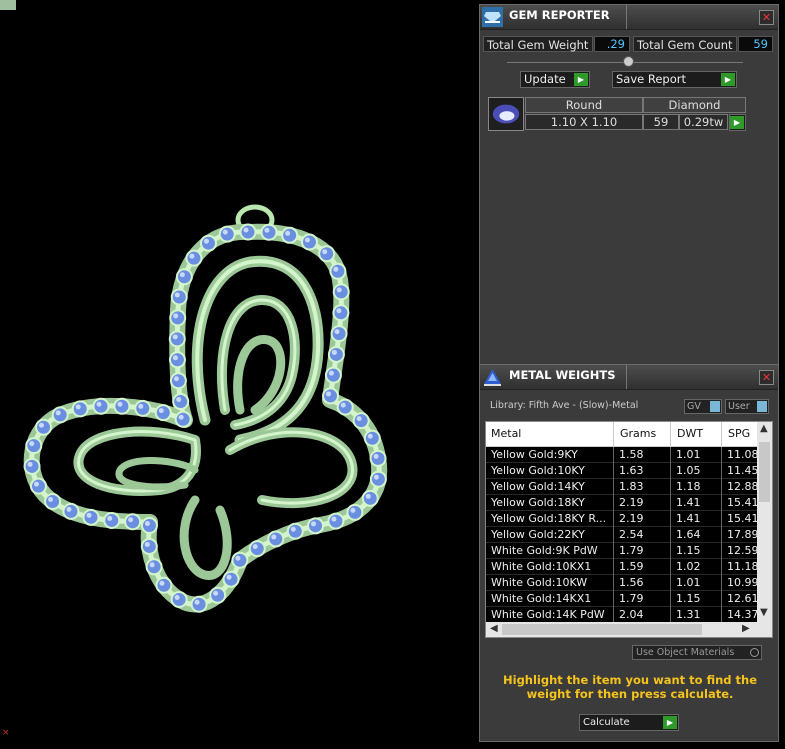  Describe the element at coordinates (534, 454) in the screenshot. I see `cell-metal: Yellow Gold:9KY` at that location.